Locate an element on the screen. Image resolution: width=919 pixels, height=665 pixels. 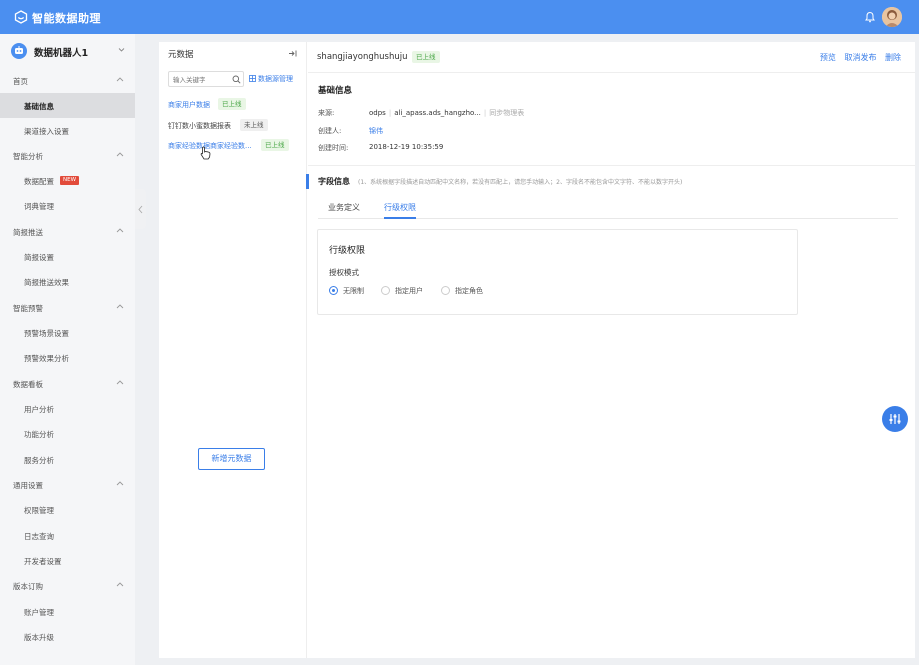
menu-group-subscription: 版本订购 is located at coordinates (67, 585).